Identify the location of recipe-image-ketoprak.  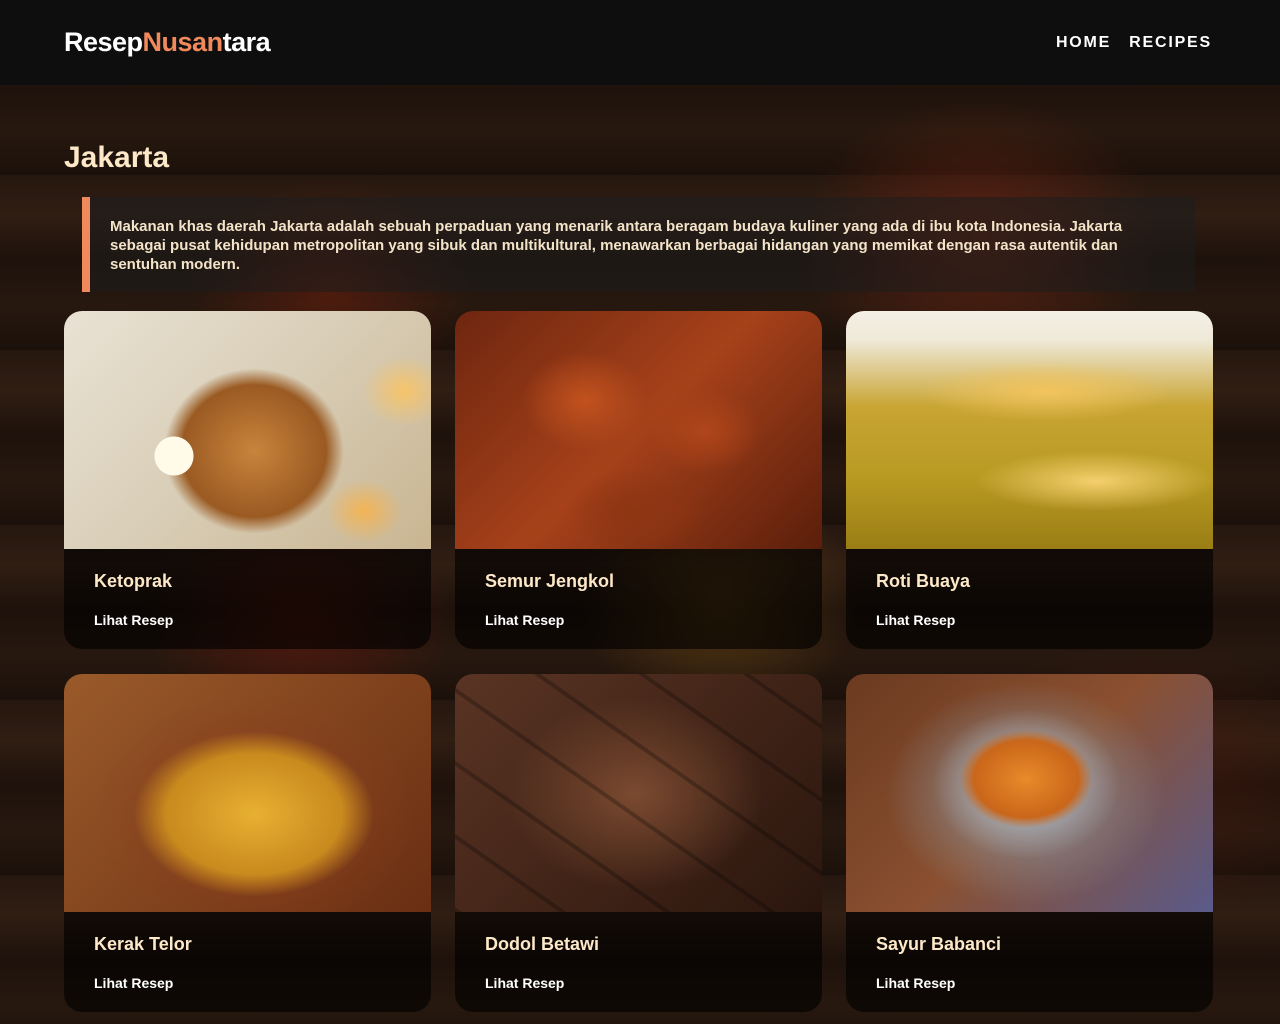
(247, 430).